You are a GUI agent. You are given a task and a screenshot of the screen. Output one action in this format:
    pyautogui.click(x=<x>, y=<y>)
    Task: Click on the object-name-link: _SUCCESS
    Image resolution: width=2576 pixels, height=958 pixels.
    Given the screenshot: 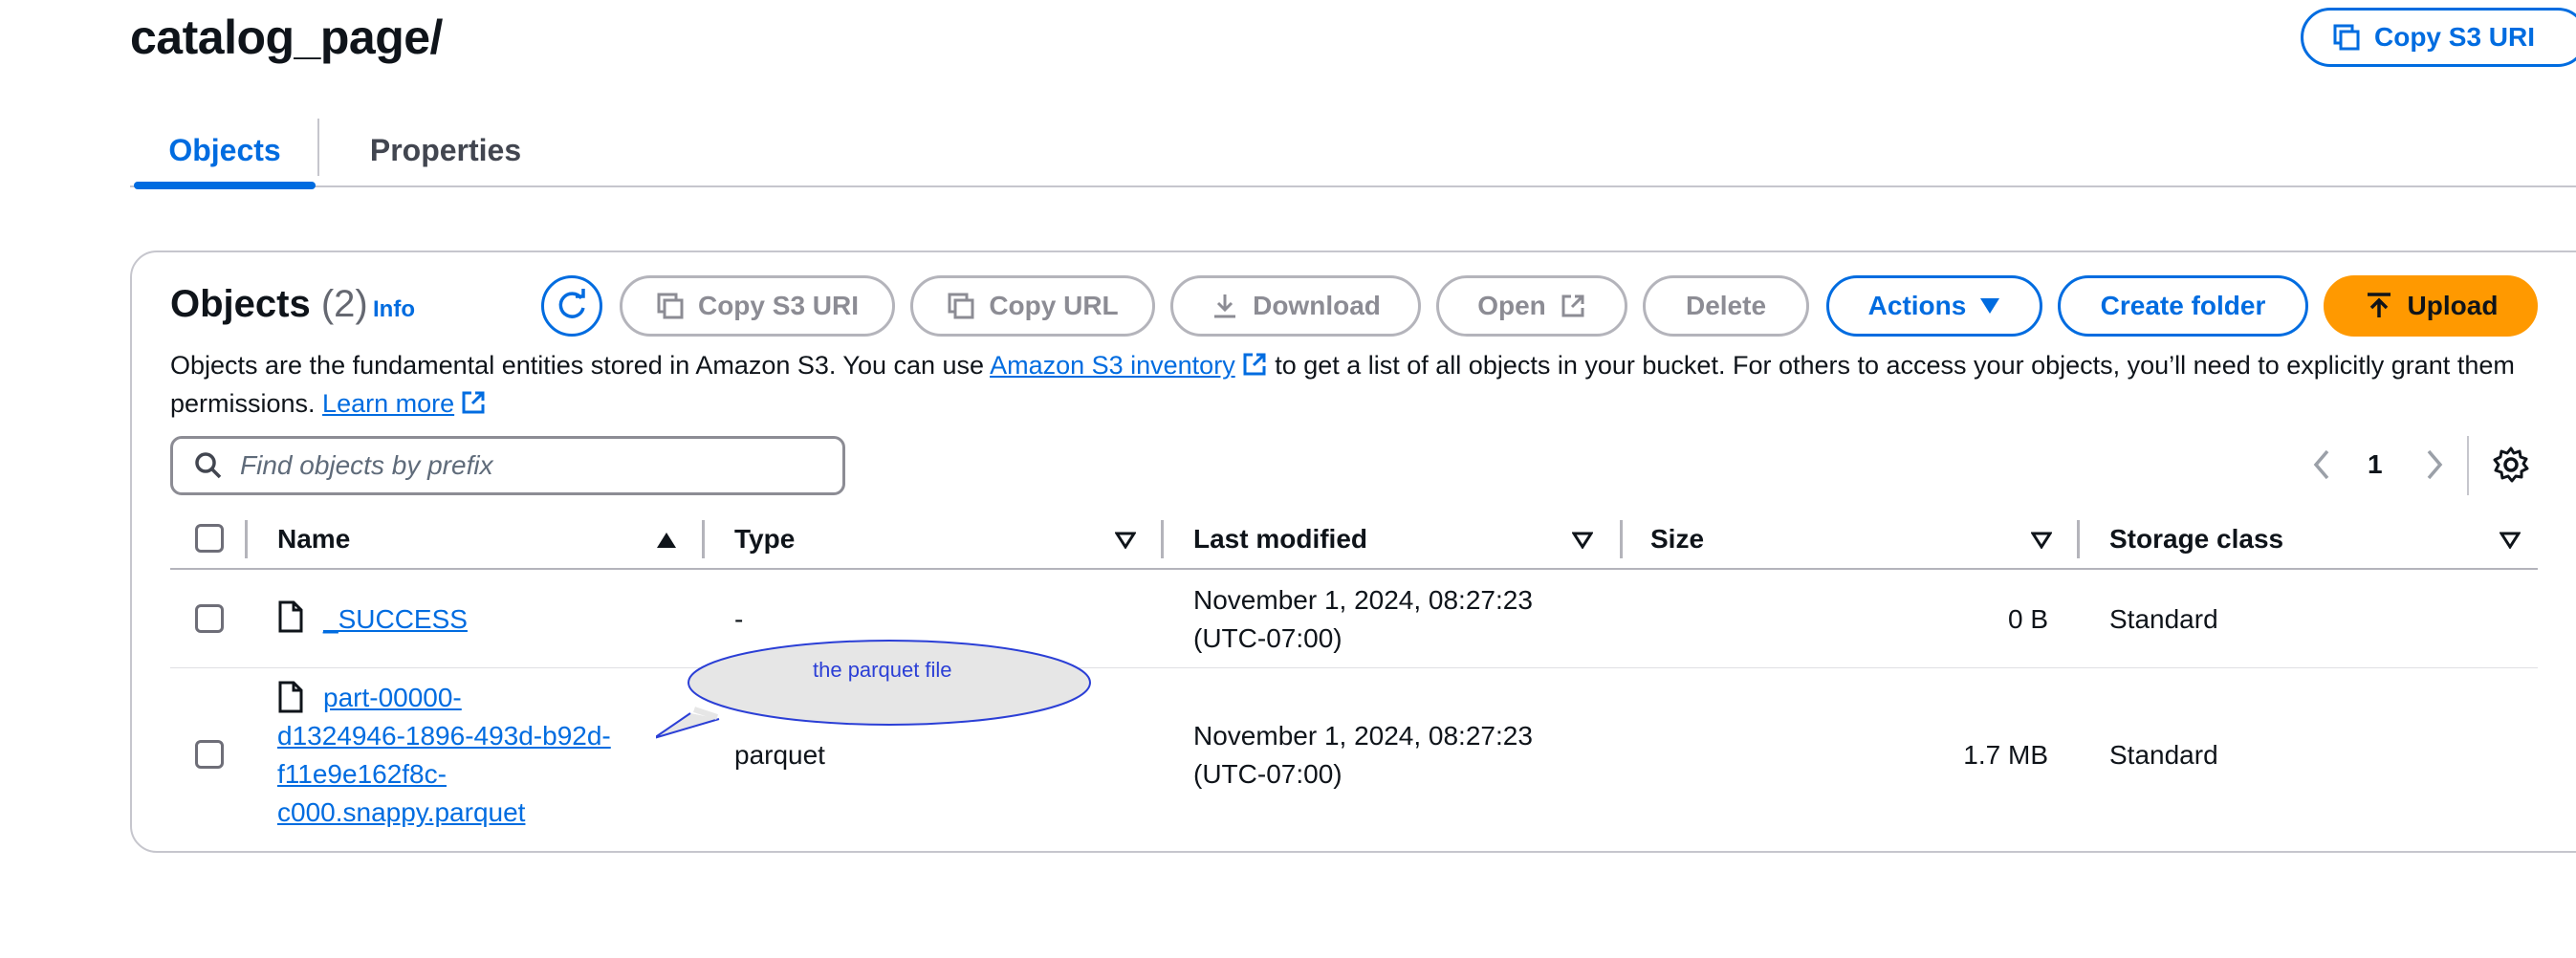 What is the action you would take?
    pyautogui.click(x=395, y=619)
    